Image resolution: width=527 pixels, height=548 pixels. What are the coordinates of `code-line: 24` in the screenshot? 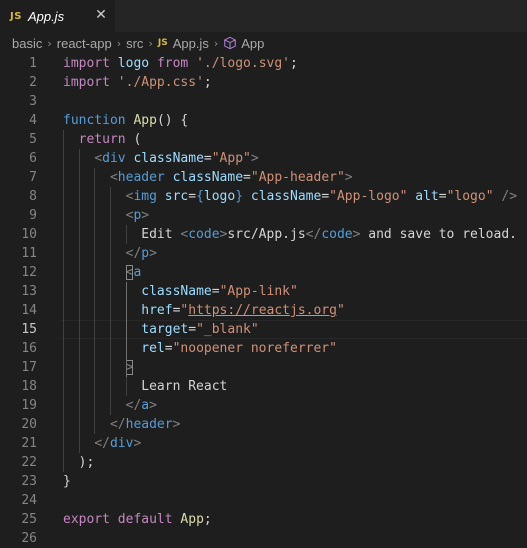 It's located at (263, 500).